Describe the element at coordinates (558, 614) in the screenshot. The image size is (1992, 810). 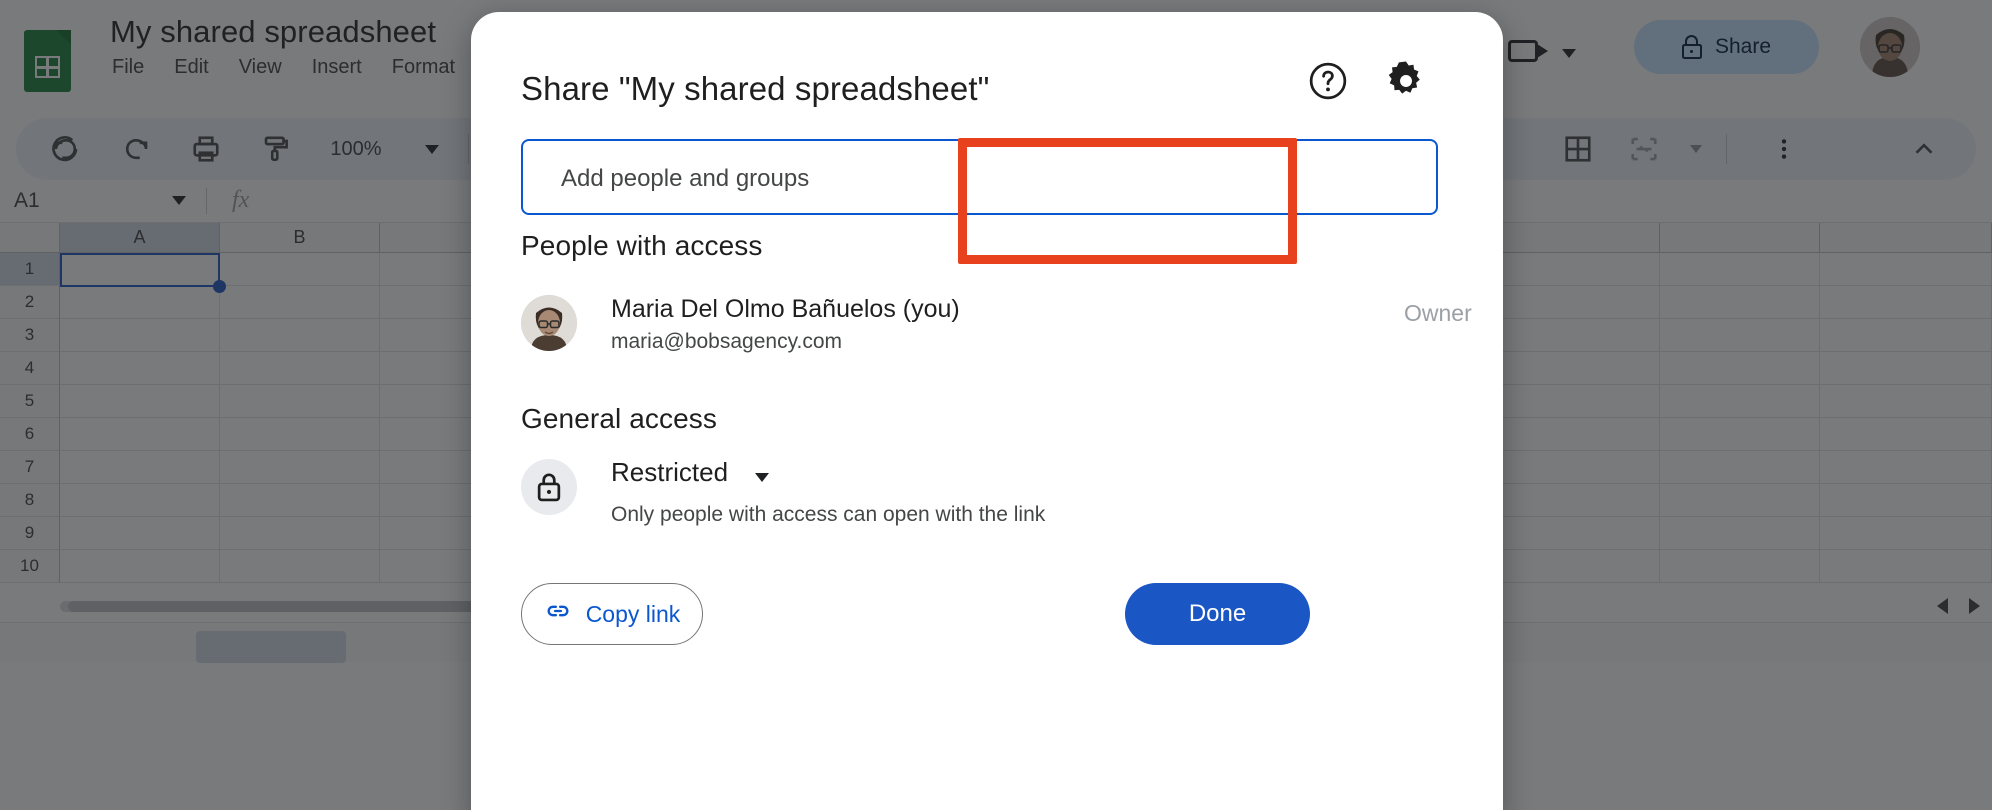
I see `link-icon` at that location.